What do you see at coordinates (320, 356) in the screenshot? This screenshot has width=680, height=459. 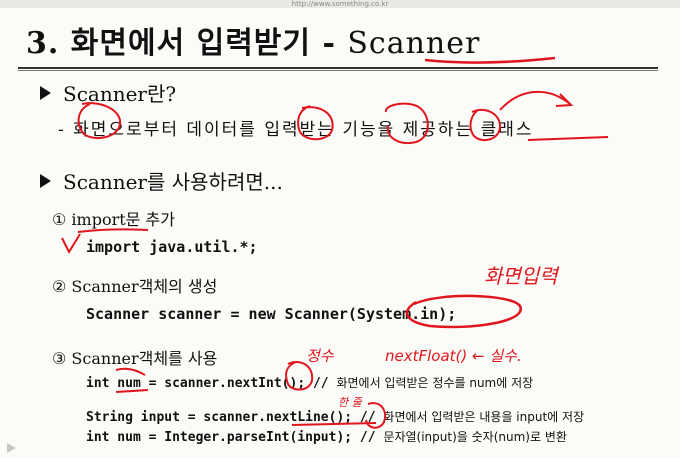 I see `annotation-integer: 정수` at bounding box center [320, 356].